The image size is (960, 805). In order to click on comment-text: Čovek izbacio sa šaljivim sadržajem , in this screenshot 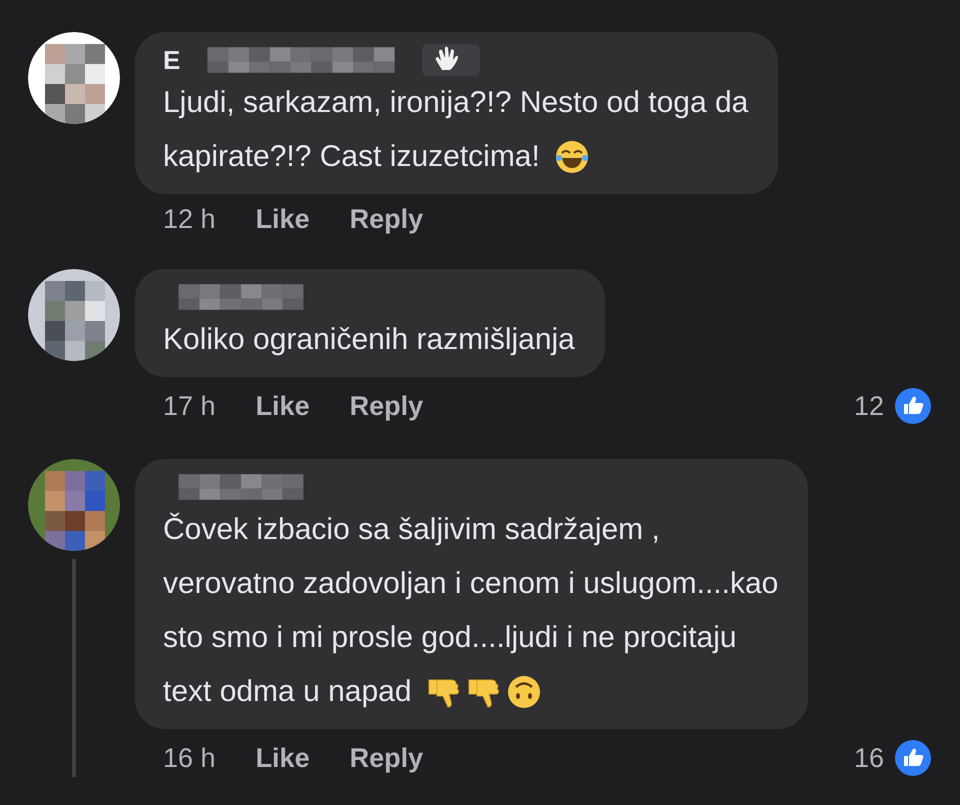, I will do `click(412, 530)`.